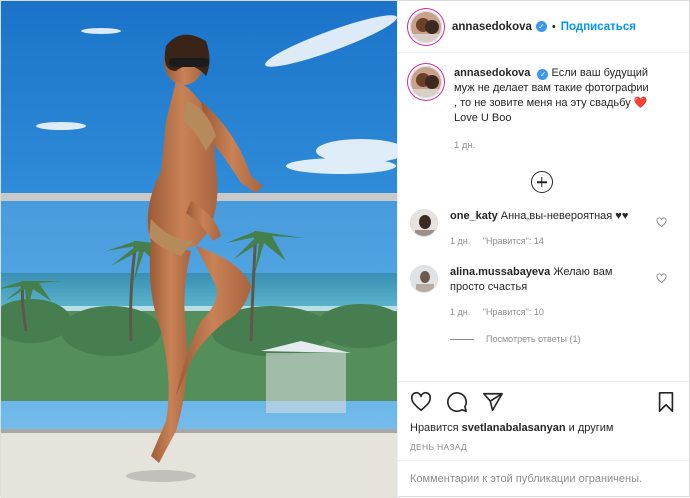 The width and height of the screenshot is (690, 498). What do you see at coordinates (421, 402) in the screenshot?
I see `heart-icon` at bounding box center [421, 402].